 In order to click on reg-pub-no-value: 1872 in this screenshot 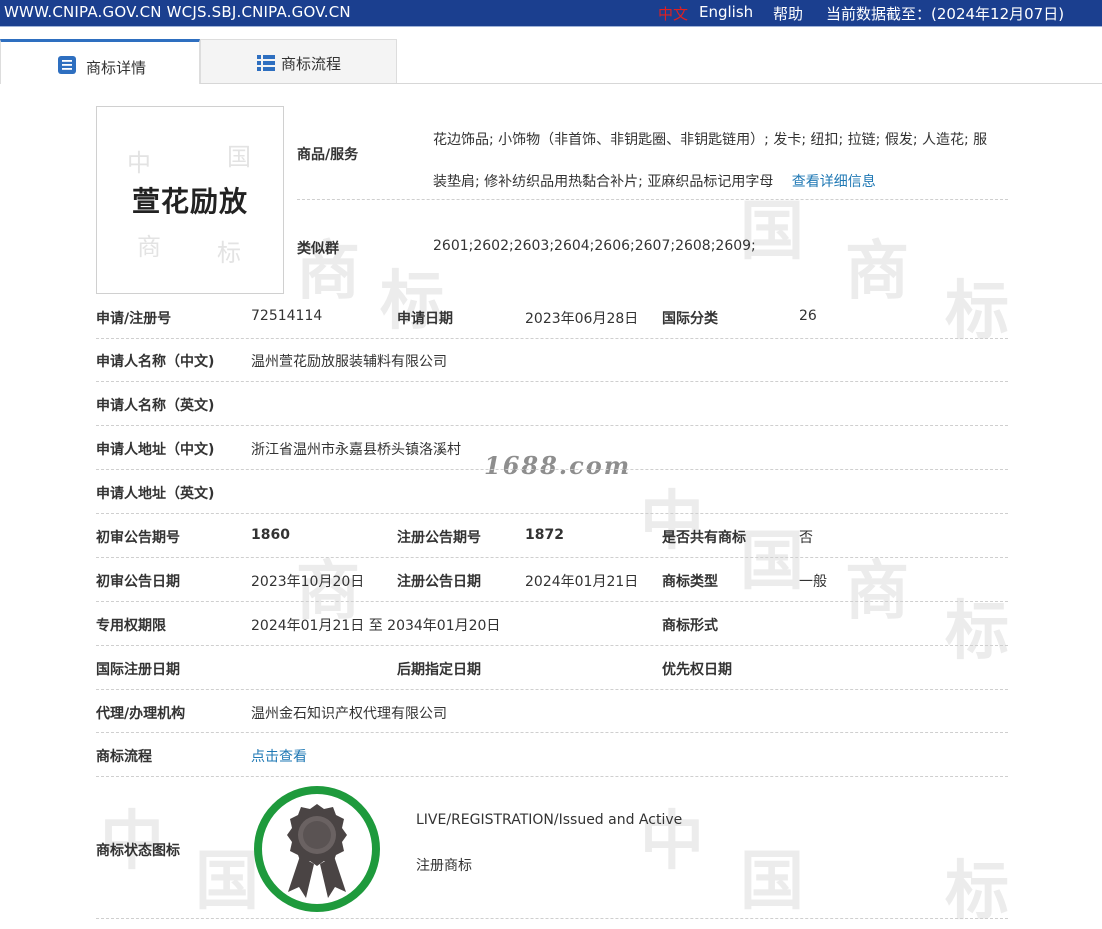, I will do `click(544, 535)`.